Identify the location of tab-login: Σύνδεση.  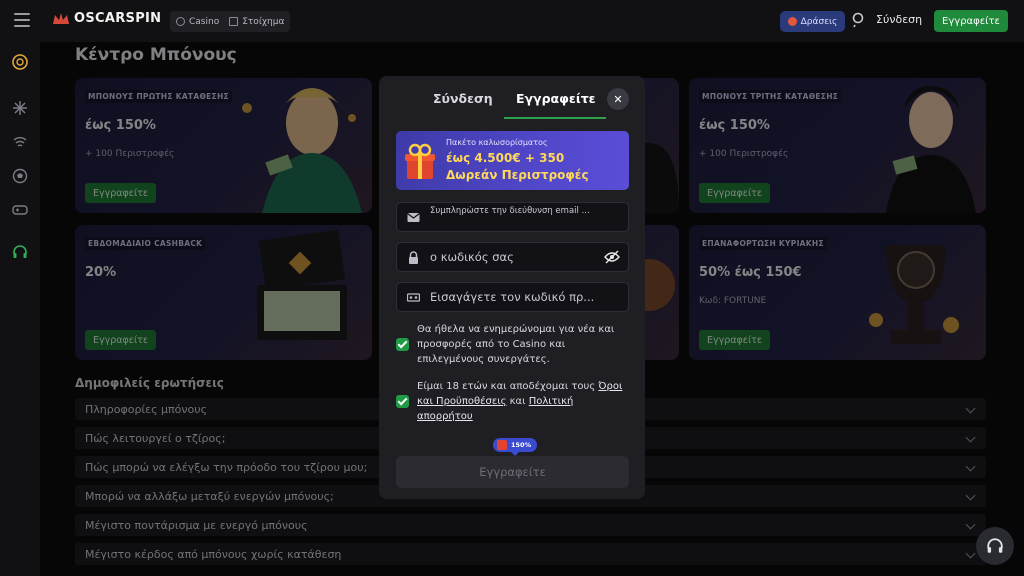
(463, 98).